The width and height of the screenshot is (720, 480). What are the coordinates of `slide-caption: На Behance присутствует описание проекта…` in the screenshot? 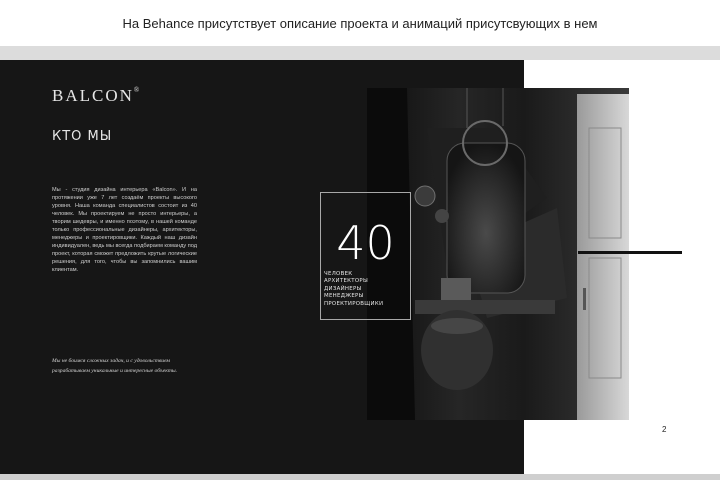 It's located at (360, 23).